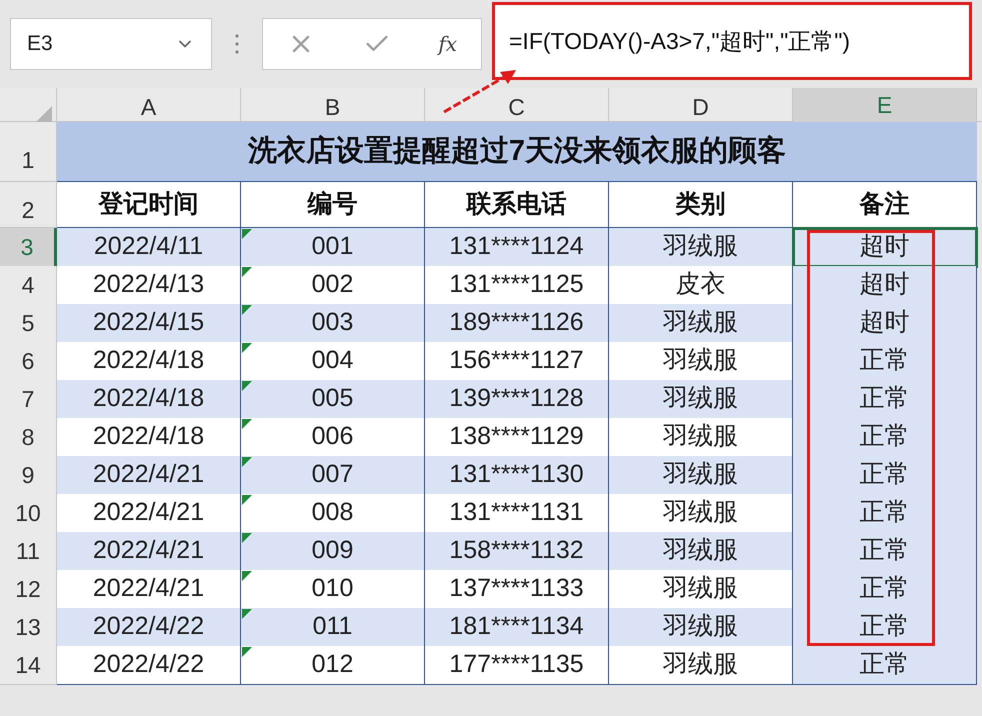 This screenshot has height=716, width=982. I want to click on sheet-title: 洗衣店设置提醒超过7天没来领衣服的顾客, so click(517, 152).